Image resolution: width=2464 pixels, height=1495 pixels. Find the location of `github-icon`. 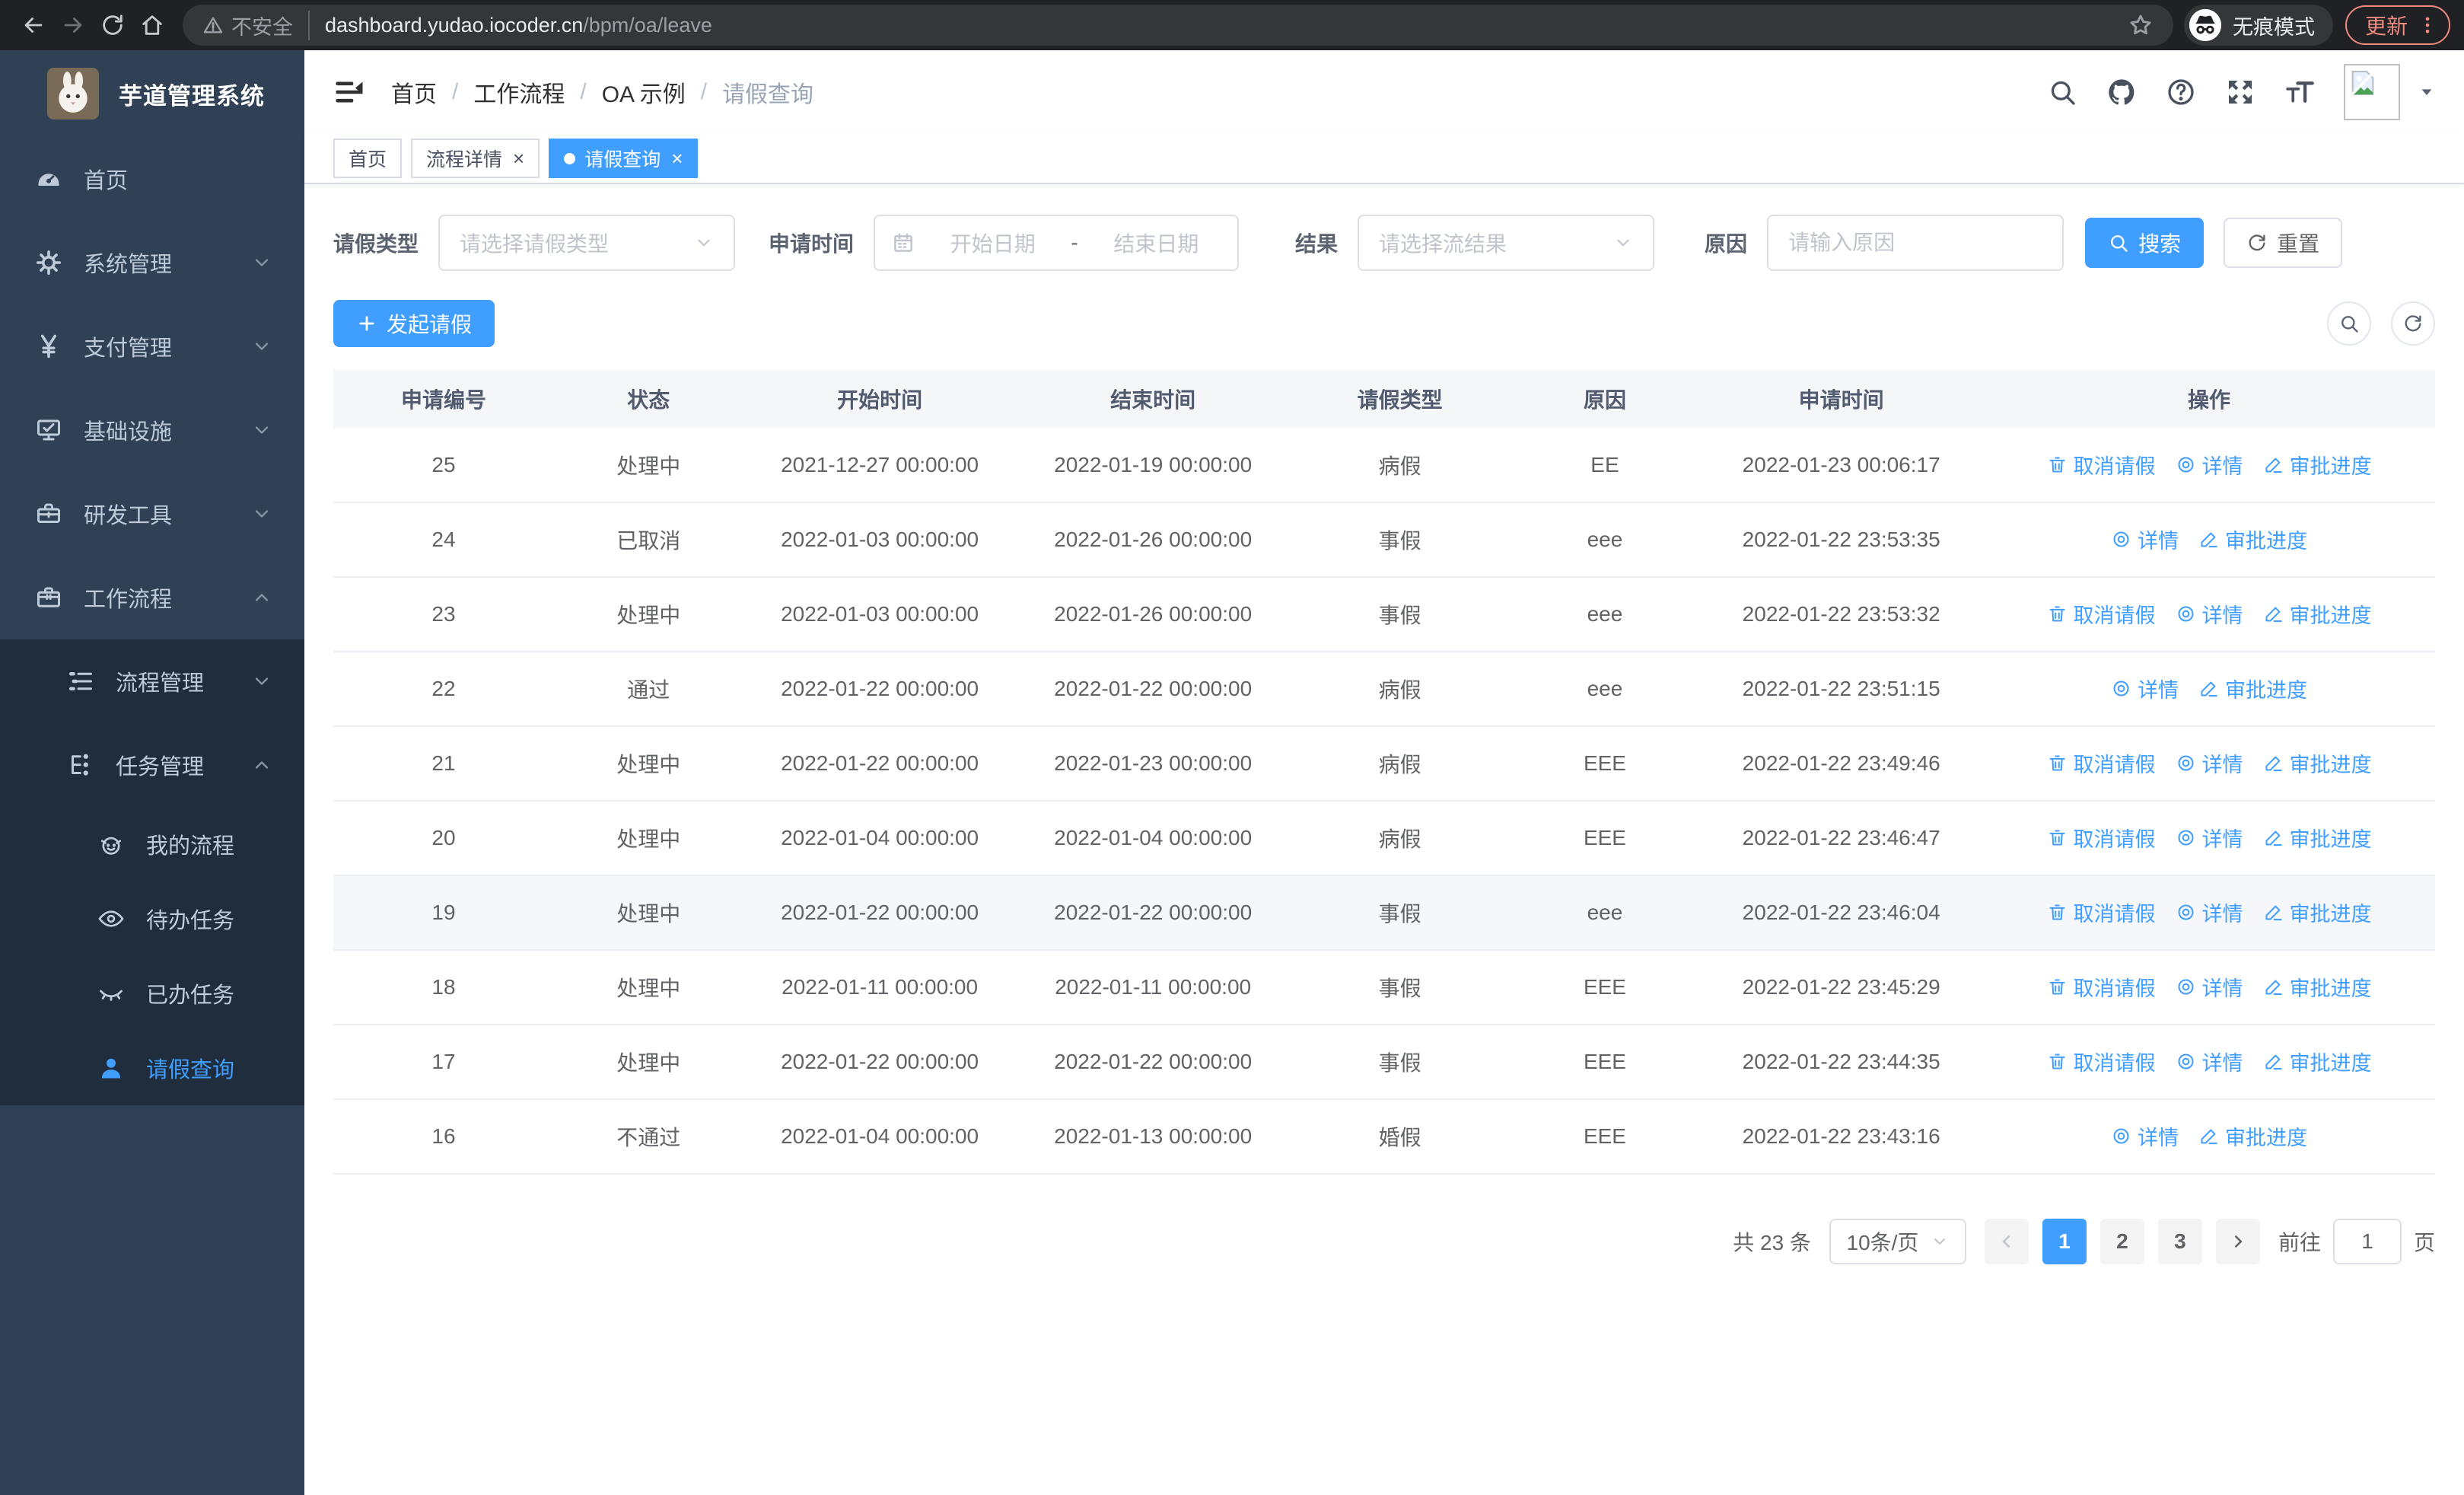

github-icon is located at coordinates (2121, 92).